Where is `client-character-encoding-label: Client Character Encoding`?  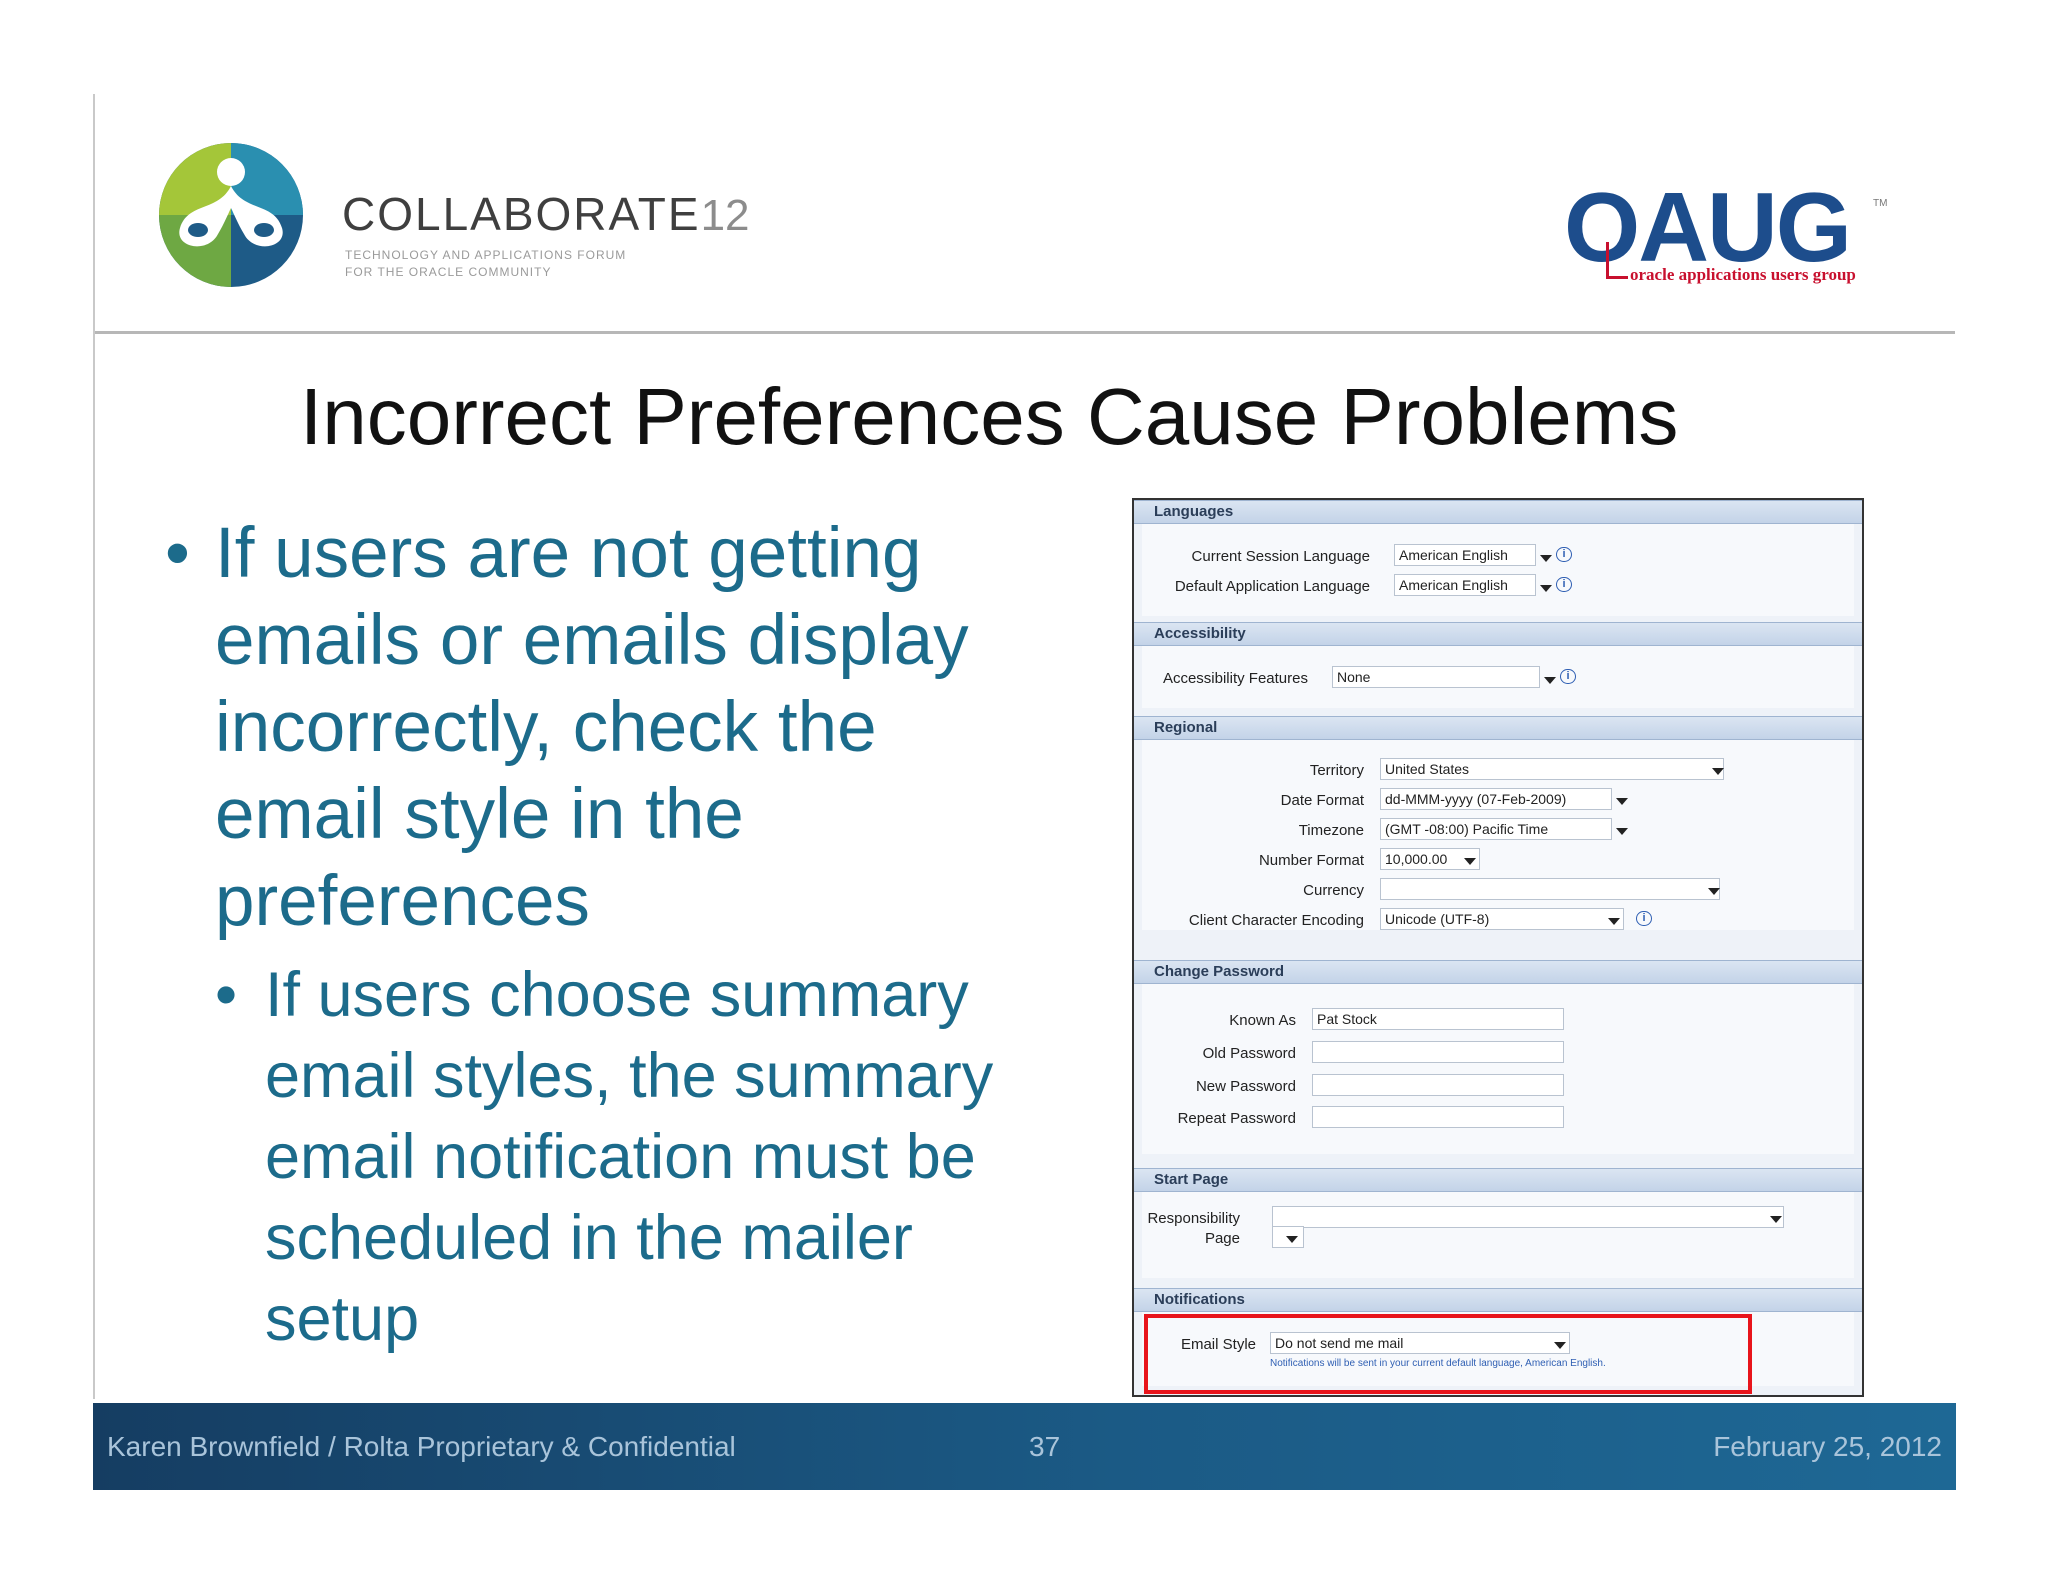 client-character-encoding-label: Client Character Encoding is located at coordinates (1276, 920).